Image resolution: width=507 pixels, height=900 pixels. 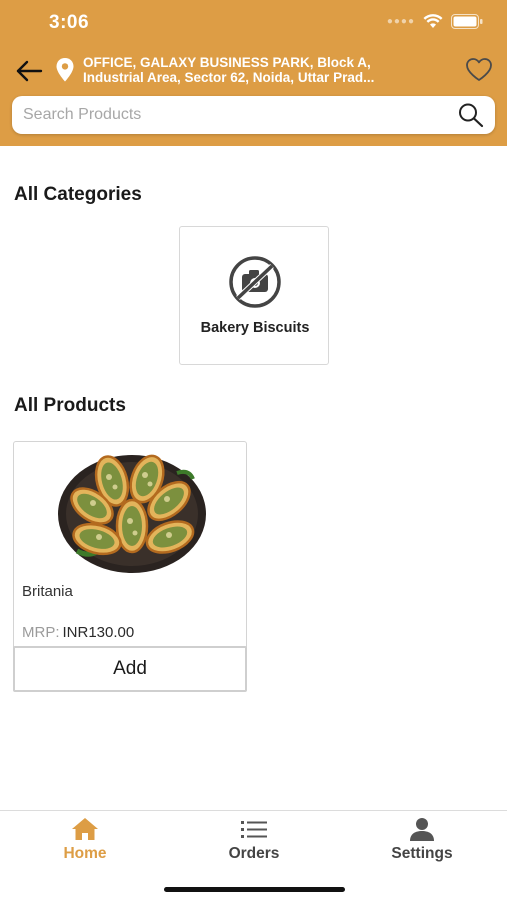 I want to click on product-price: INR130.00, so click(x=98, y=632).